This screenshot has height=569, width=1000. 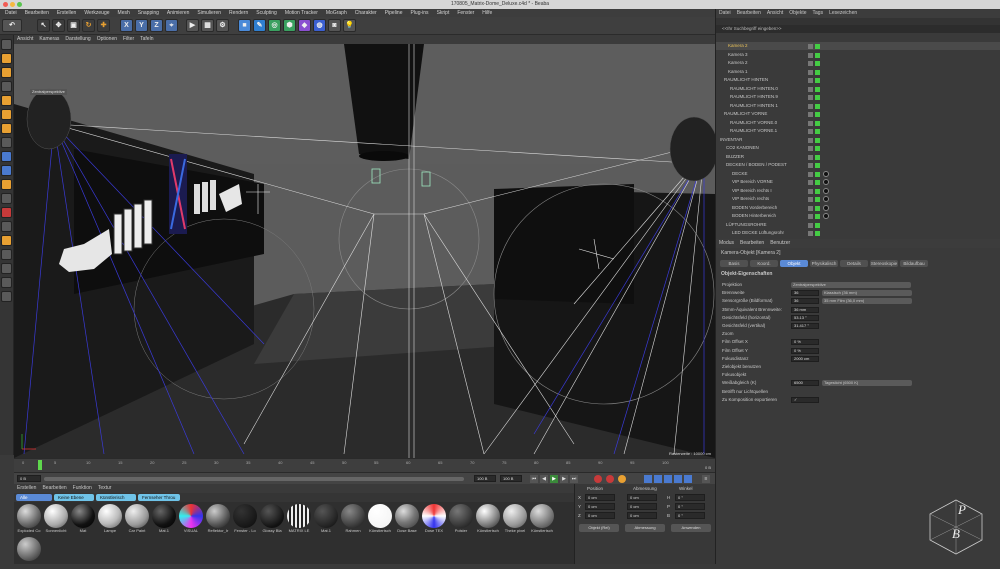 What do you see at coordinates (805, 399) in the screenshot?
I see `property-value: ✓` at bounding box center [805, 399].